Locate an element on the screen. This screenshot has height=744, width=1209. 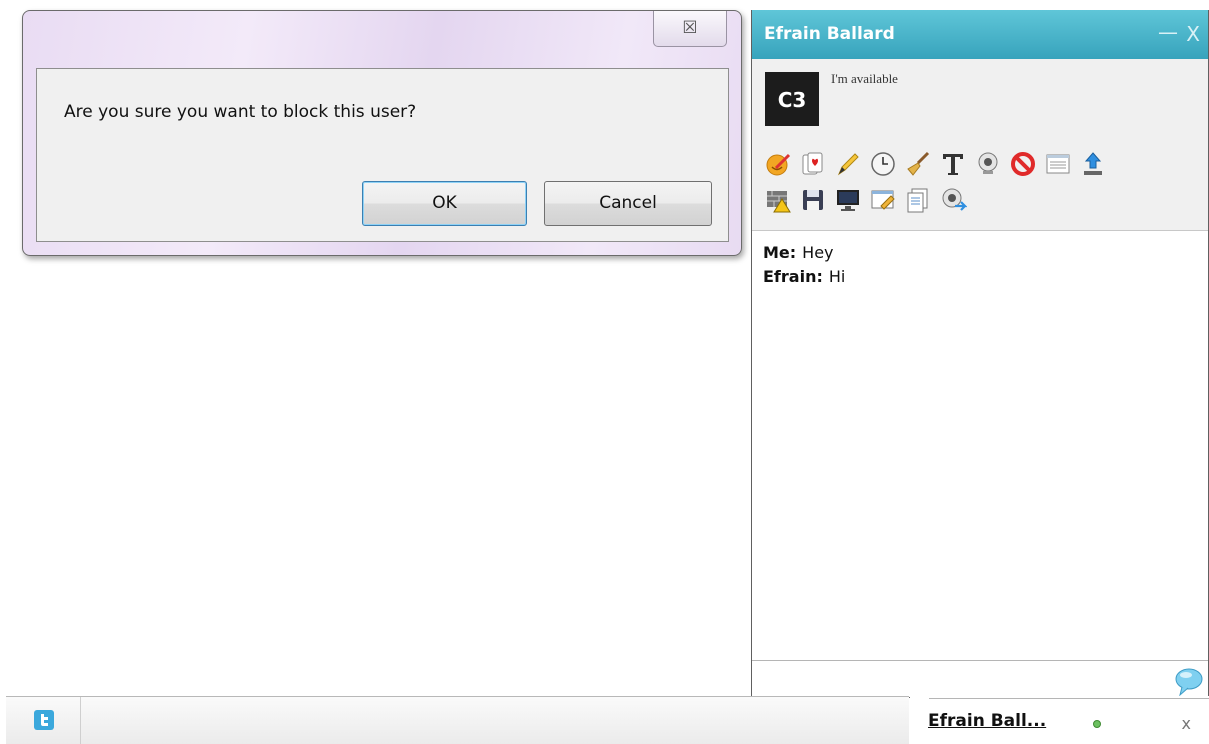
status-message: I'm available is located at coordinates (864, 78).